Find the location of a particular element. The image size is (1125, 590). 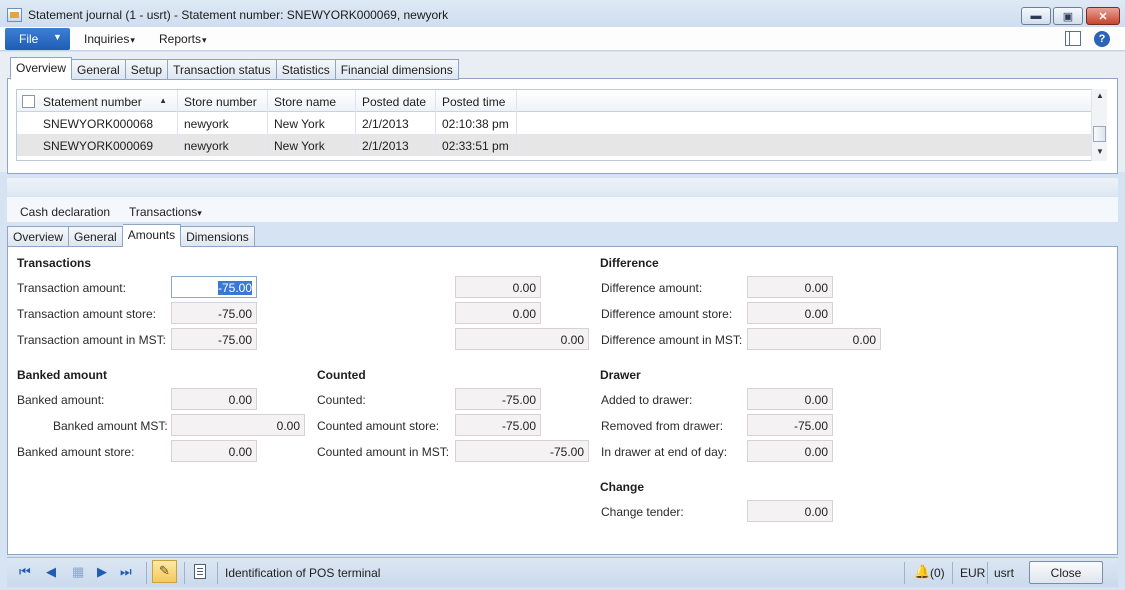

cell-statement-number: SNEWYORK000069 is located at coordinates (107, 145).